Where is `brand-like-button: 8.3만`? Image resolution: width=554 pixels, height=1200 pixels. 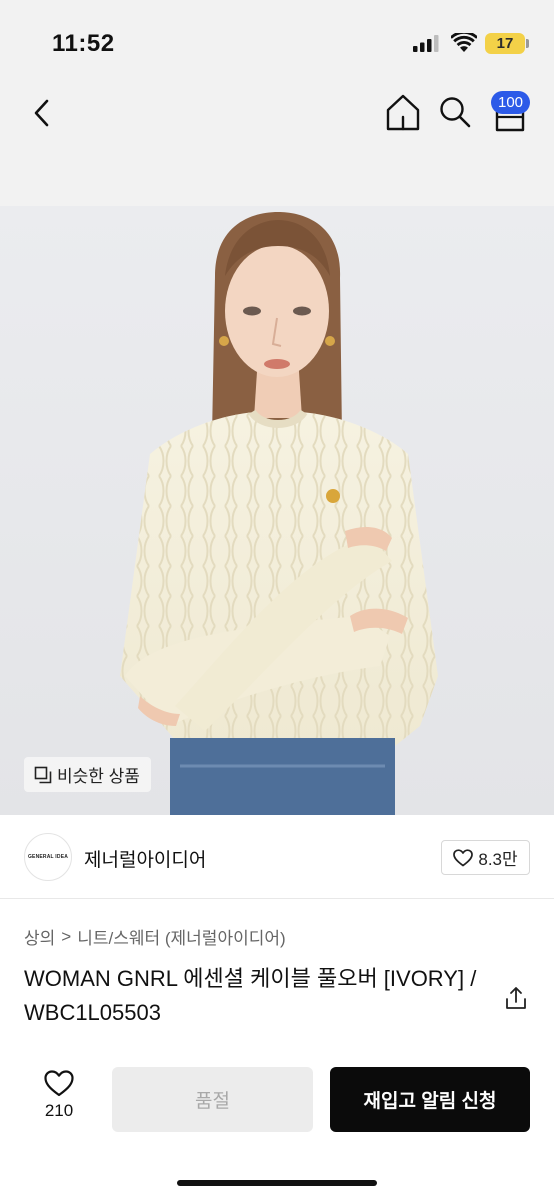
brand-like-button: 8.3만 is located at coordinates (485, 857).